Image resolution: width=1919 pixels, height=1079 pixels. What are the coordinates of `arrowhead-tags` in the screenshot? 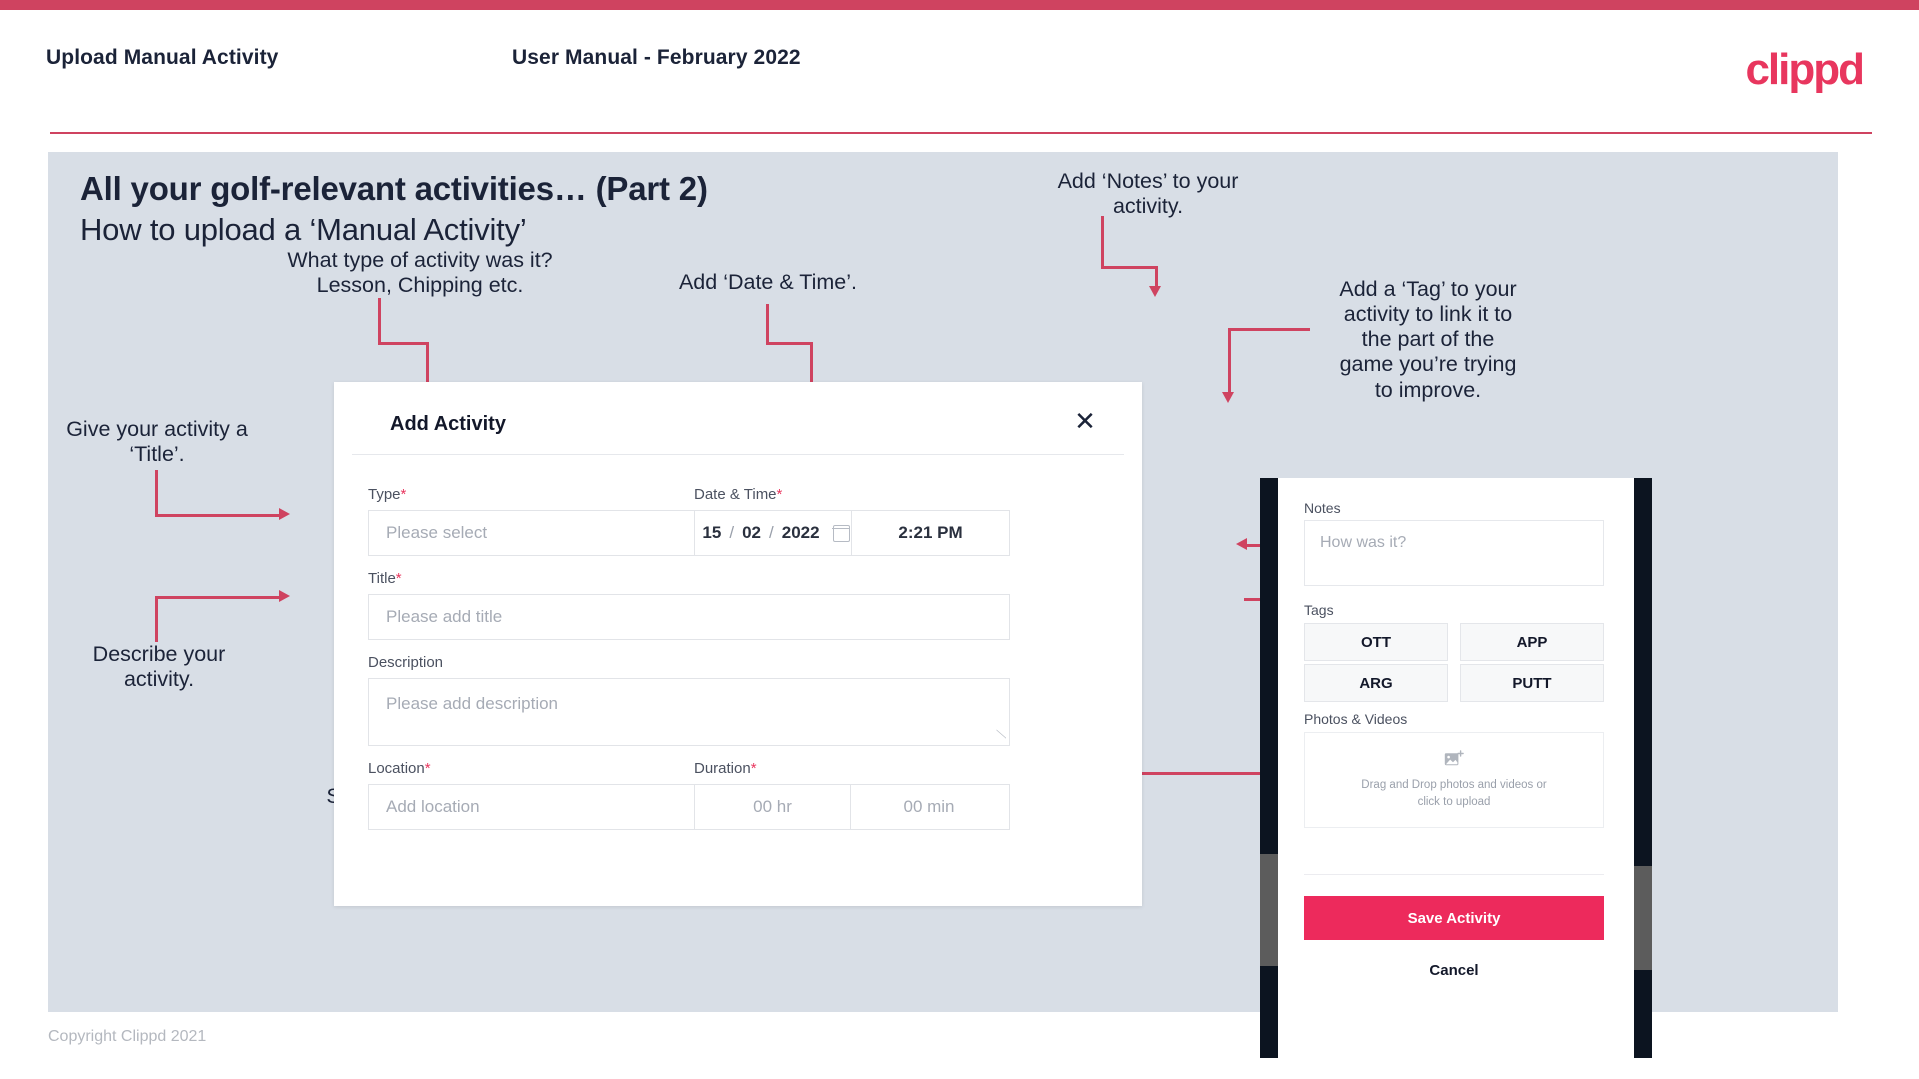 It's located at (1228, 397).